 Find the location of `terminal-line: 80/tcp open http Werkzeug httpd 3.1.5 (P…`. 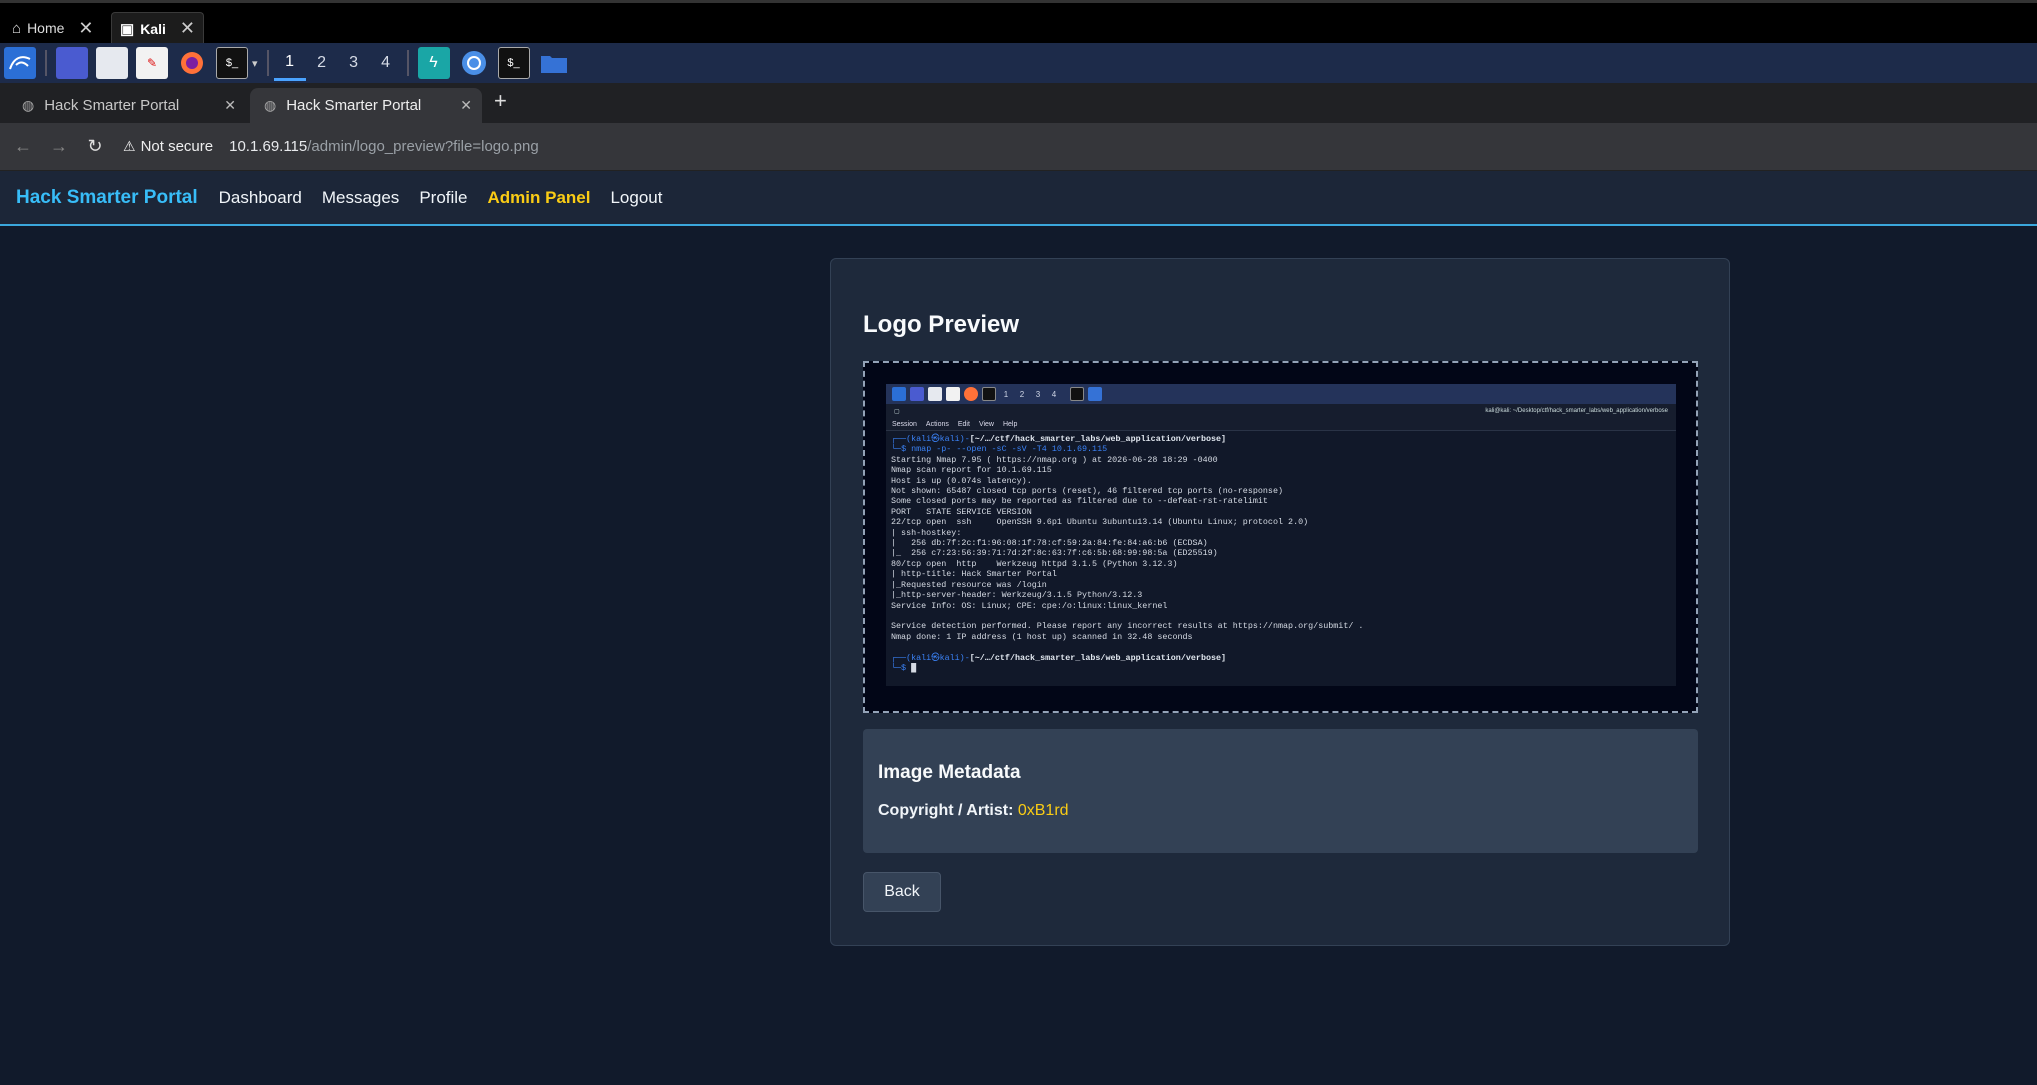

terminal-line: 80/tcp open http Werkzeug httpd 3.1.5 (P… is located at coordinates (1034, 563).